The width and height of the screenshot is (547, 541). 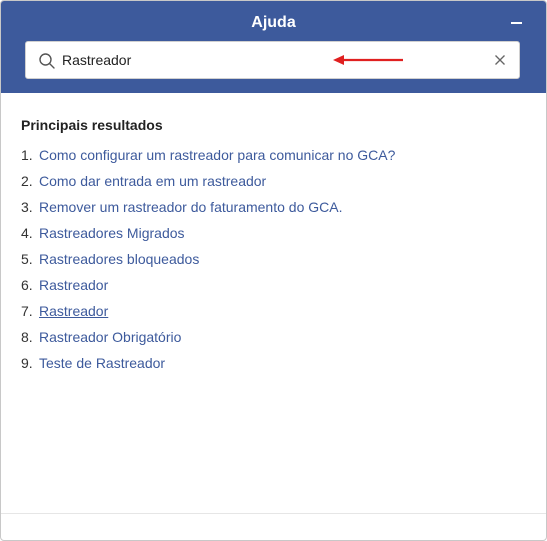 I want to click on footer-divider, so click(x=273, y=513).